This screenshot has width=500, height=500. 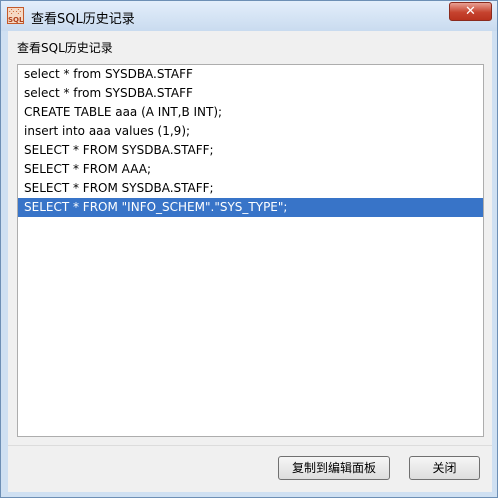 I want to click on history-item-5: SELECT * FROM AAA;, so click(x=250, y=169).